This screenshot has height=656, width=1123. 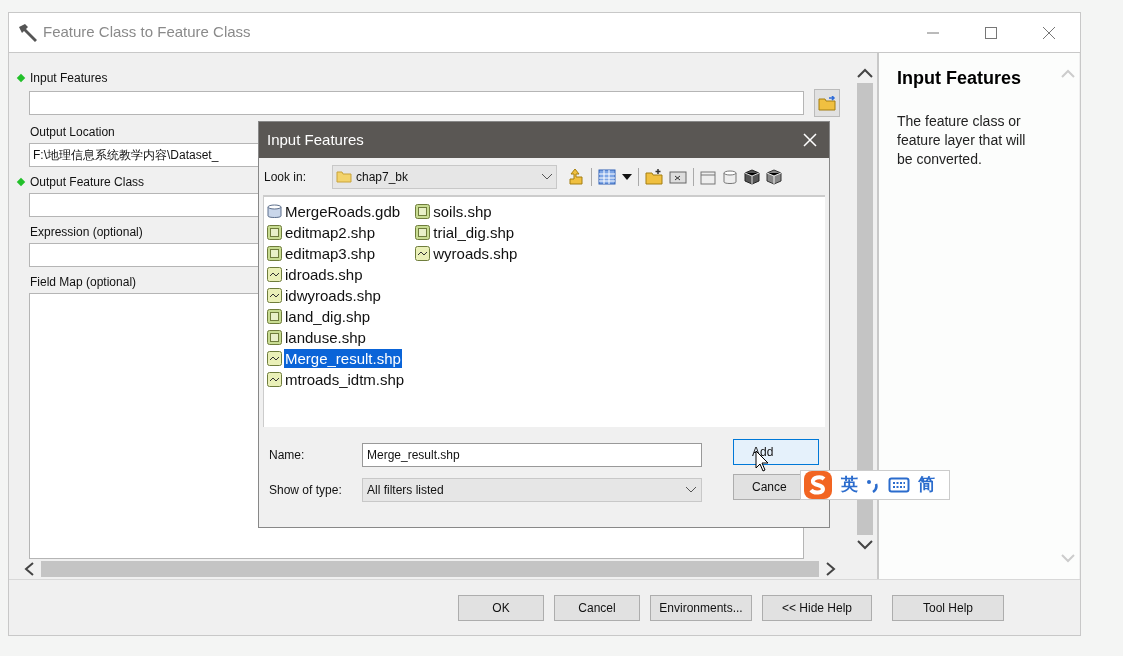 I want to click on new-folder-icon, so click(x=654, y=176).